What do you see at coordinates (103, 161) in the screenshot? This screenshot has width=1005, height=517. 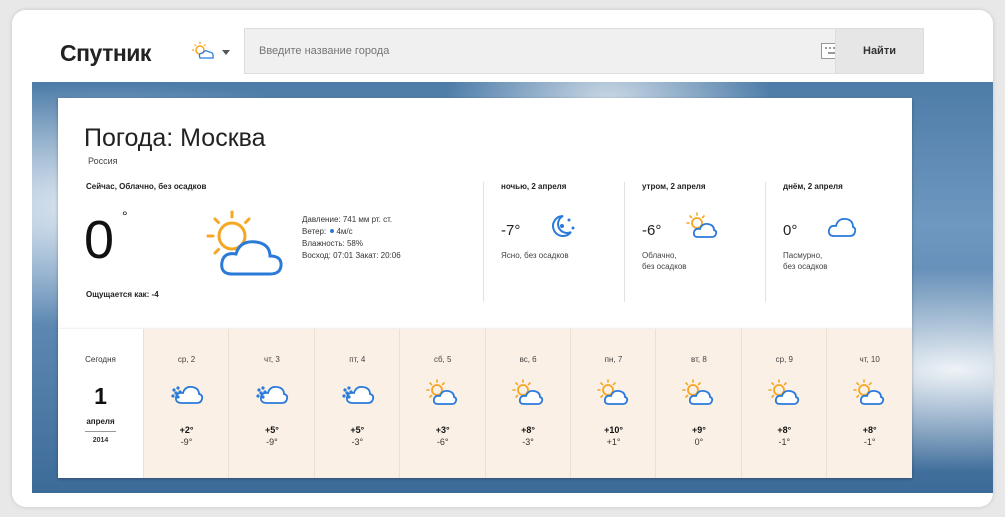 I see `country-label: Россия` at bounding box center [103, 161].